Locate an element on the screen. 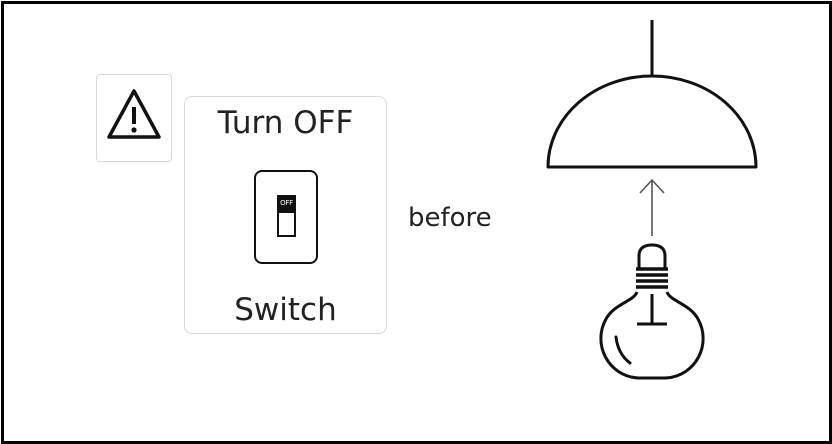  switch-toggle: OFF is located at coordinates (286, 216).